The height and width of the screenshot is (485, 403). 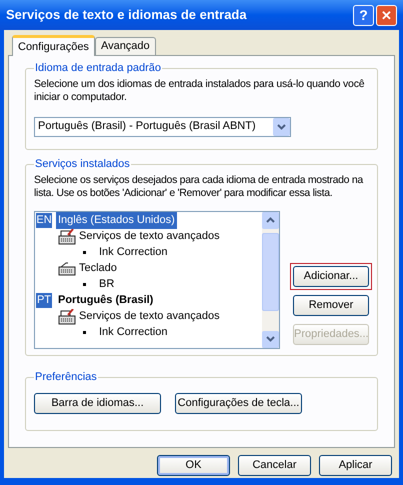 I want to click on language-code-badge: PT, so click(x=44, y=300).